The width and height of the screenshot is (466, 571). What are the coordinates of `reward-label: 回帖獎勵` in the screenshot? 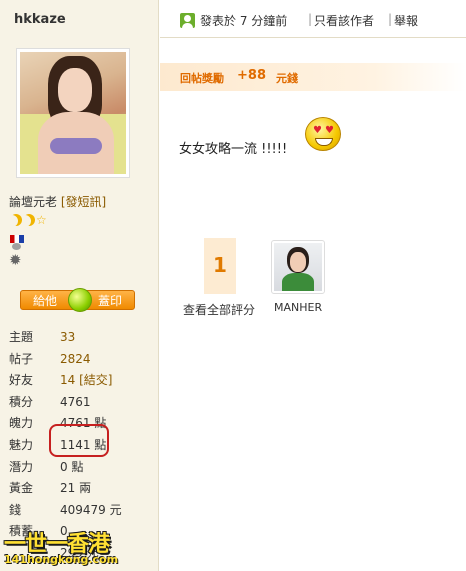 It's located at (202, 78).